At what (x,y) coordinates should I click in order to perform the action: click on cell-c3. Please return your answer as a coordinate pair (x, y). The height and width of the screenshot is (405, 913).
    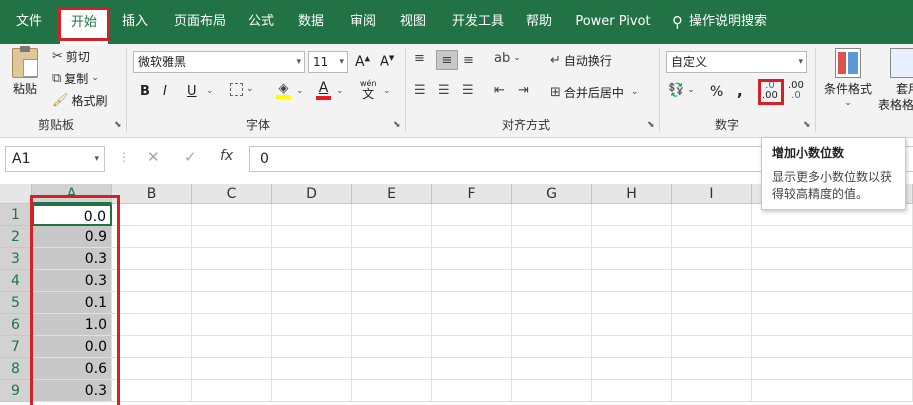
    Looking at the image, I should click on (232, 259).